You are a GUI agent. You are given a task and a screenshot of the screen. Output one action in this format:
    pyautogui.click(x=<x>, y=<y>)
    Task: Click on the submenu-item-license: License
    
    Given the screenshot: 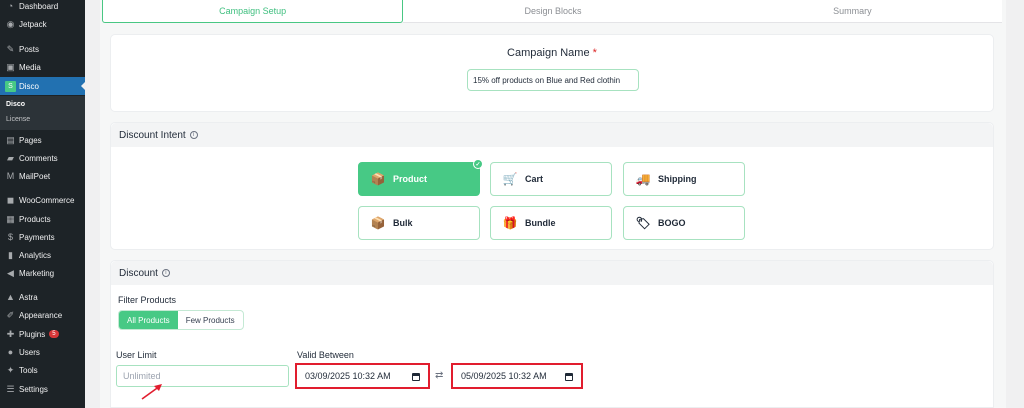 What is the action you would take?
    pyautogui.click(x=18, y=119)
    